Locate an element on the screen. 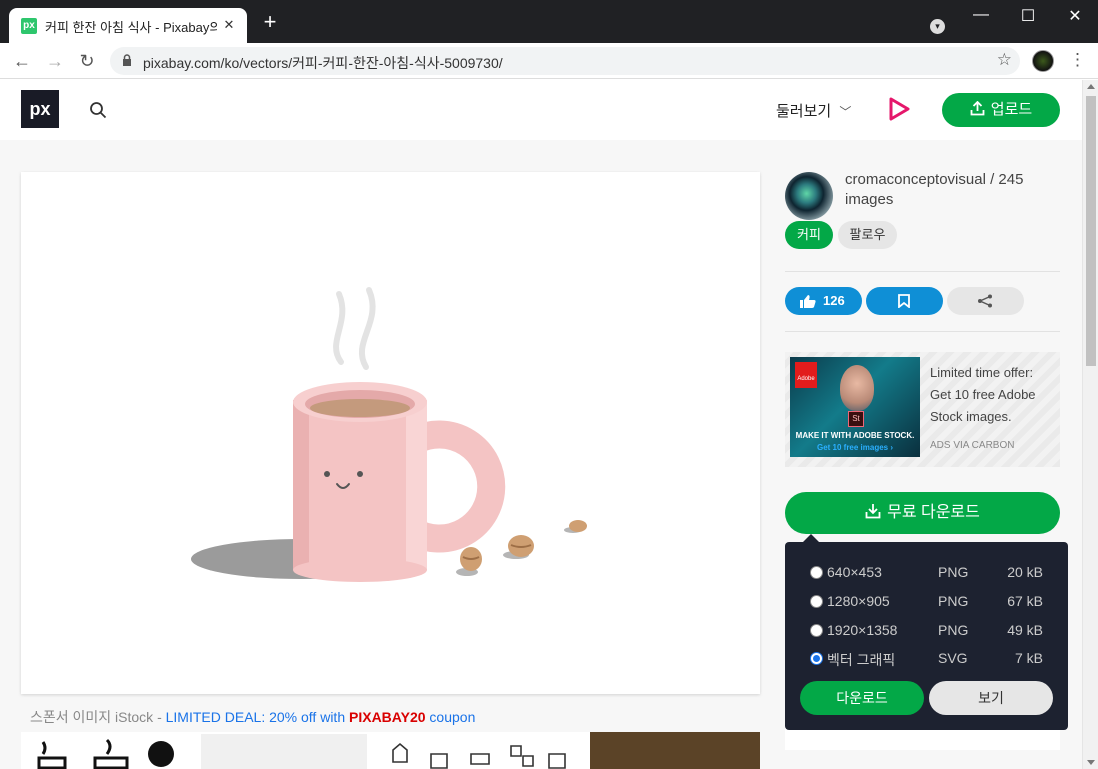 The height and width of the screenshot is (769, 1098). follow-button: 팔로우 is located at coordinates (867, 235).